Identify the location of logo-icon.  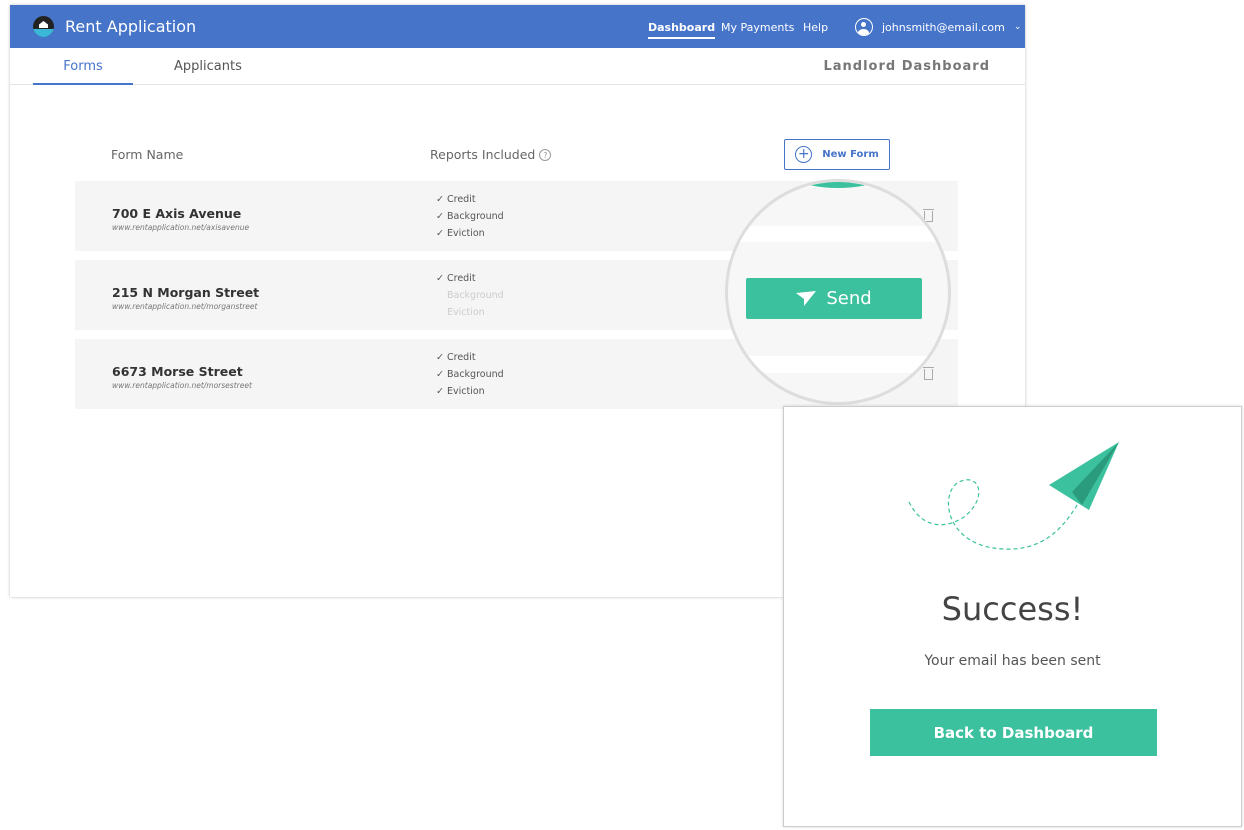
(43, 26).